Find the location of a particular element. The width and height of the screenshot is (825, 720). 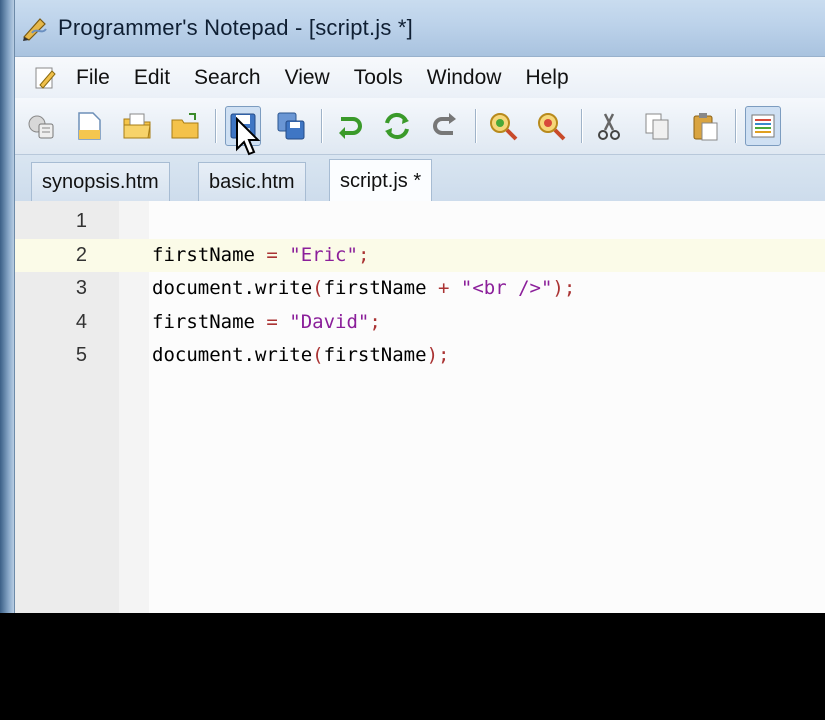

code-text: firstName = "David"; is located at coordinates (266, 322).